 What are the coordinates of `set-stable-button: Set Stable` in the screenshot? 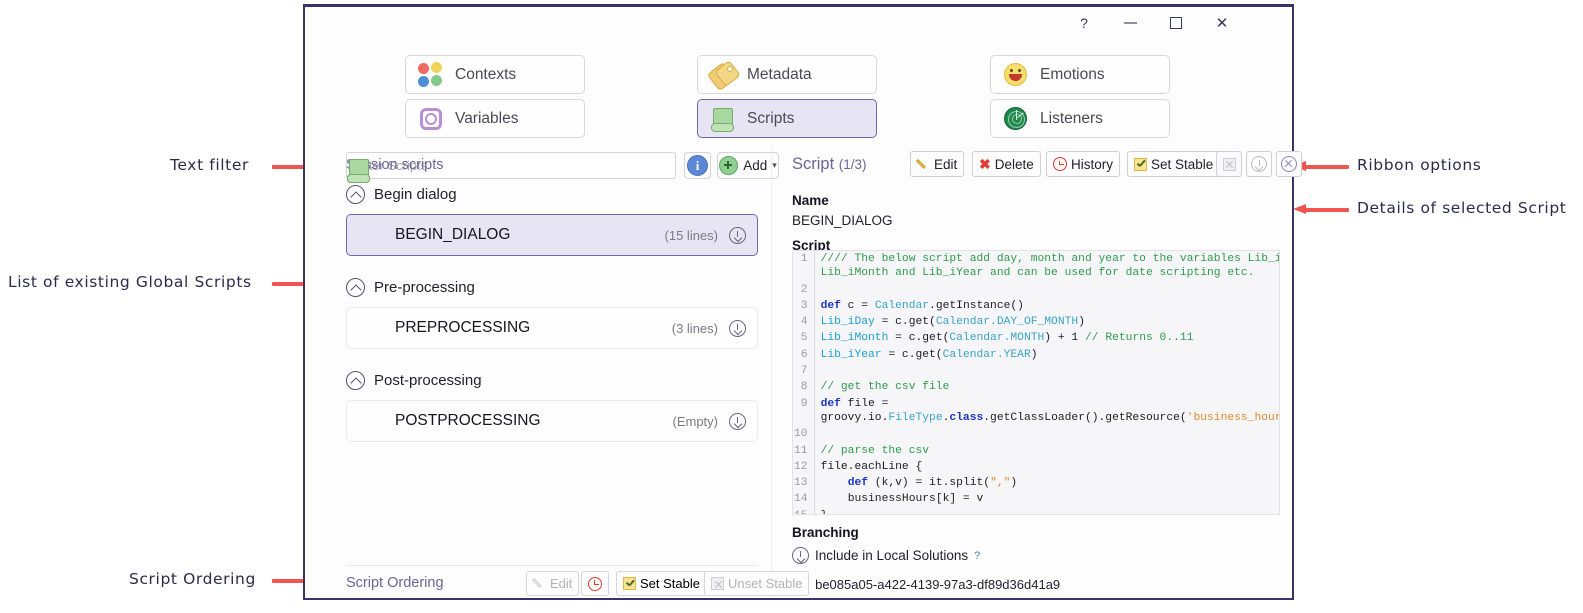 It's located at (1174, 164).